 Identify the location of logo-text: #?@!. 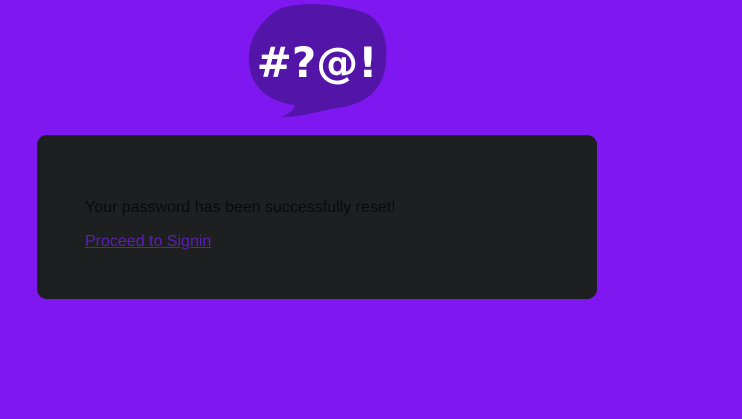
(317, 62).